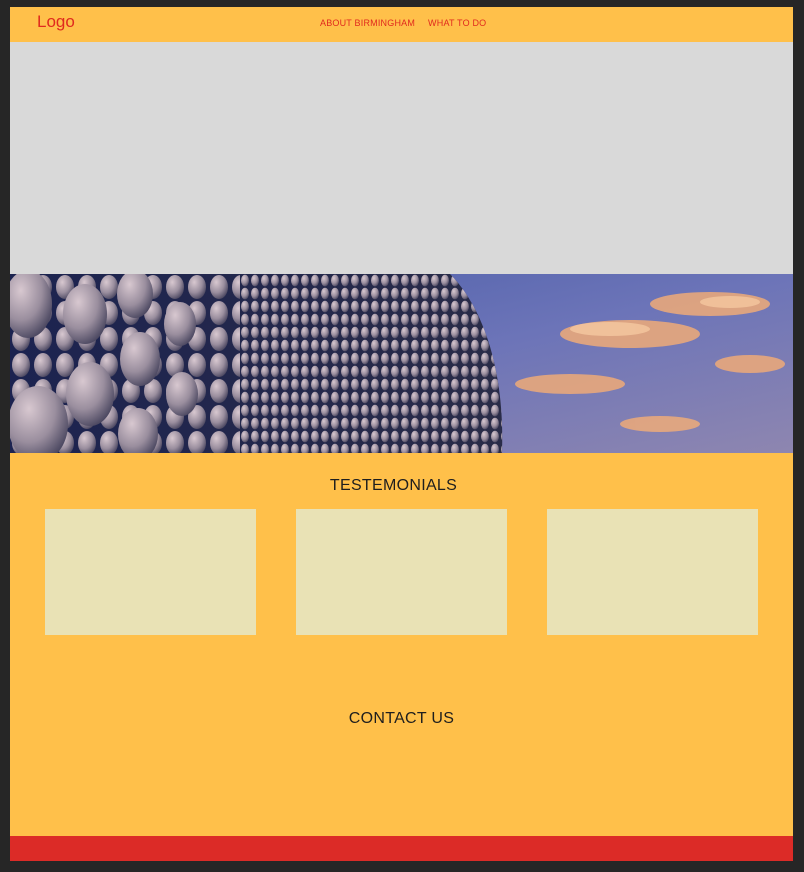  I want to click on nav-link-about-birmingham: ABOUT BIRMINGHAM, so click(367, 23).